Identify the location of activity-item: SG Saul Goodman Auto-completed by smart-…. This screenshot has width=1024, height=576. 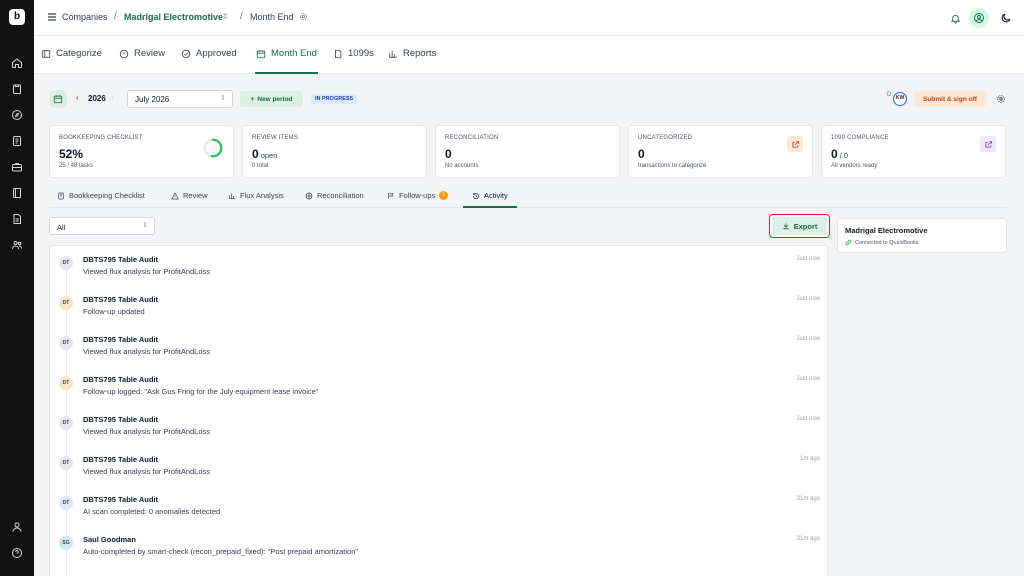
(438, 546).